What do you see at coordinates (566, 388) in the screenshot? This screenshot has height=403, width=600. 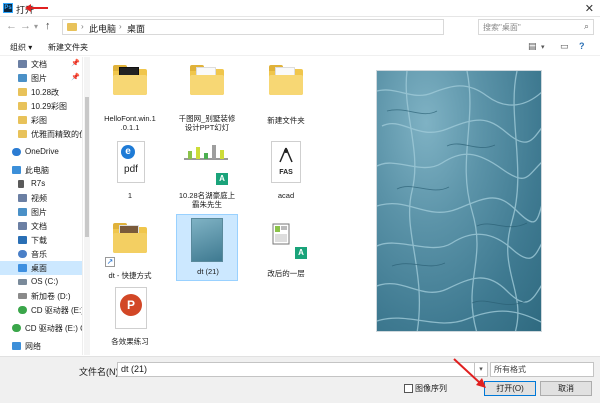 I see `cancel-button: 取消` at bounding box center [566, 388].